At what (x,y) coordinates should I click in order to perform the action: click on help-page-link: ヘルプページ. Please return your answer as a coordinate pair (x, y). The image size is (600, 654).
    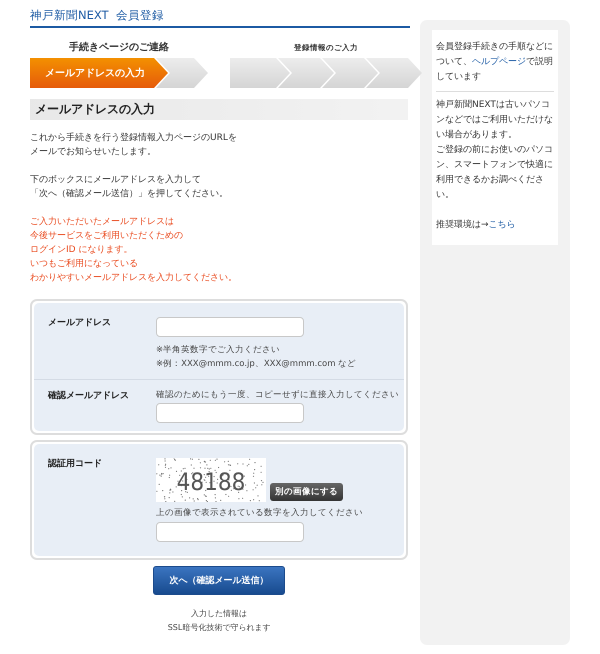
    Looking at the image, I should click on (499, 62).